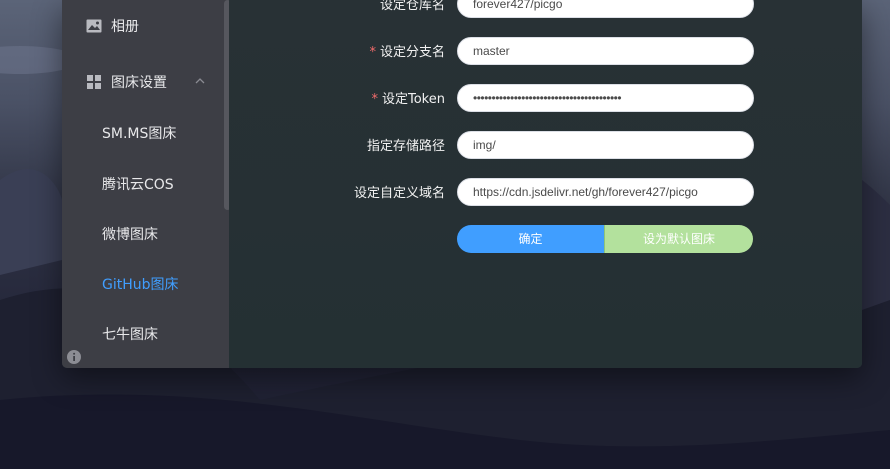 The image size is (890, 469). Describe the element at coordinates (138, 185) in the screenshot. I see `sidebar-subitem-tencent-cos: 腾讯云COS` at that location.